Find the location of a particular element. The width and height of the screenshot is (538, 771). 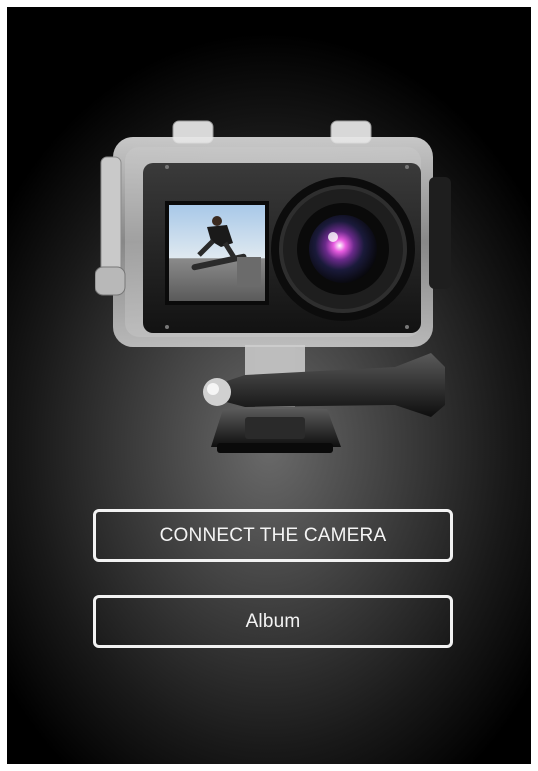

connect-camera-button: CONNECT THE CAMERA is located at coordinates (273, 535).